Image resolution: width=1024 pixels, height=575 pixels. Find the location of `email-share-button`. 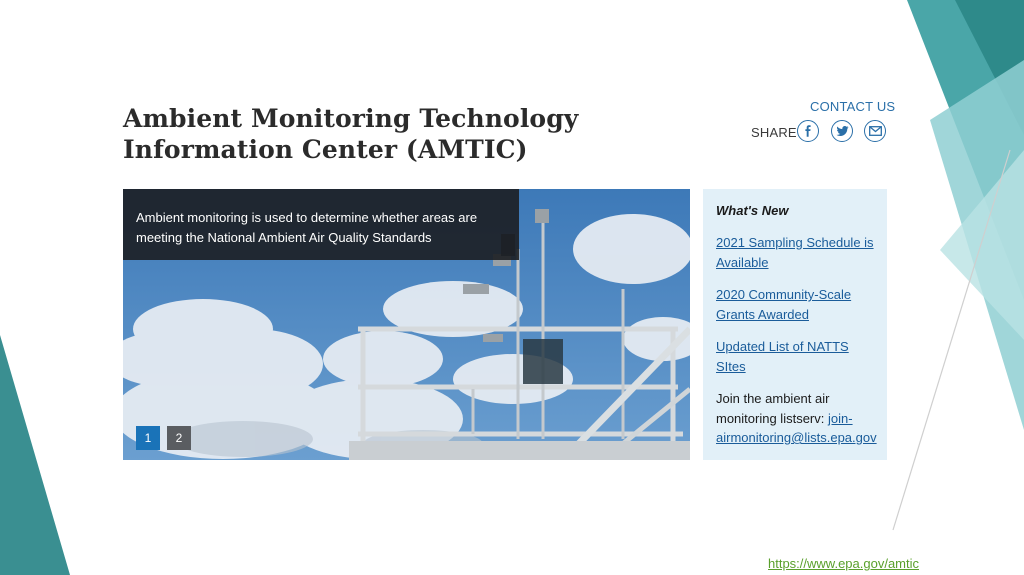

email-share-button is located at coordinates (875, 131).